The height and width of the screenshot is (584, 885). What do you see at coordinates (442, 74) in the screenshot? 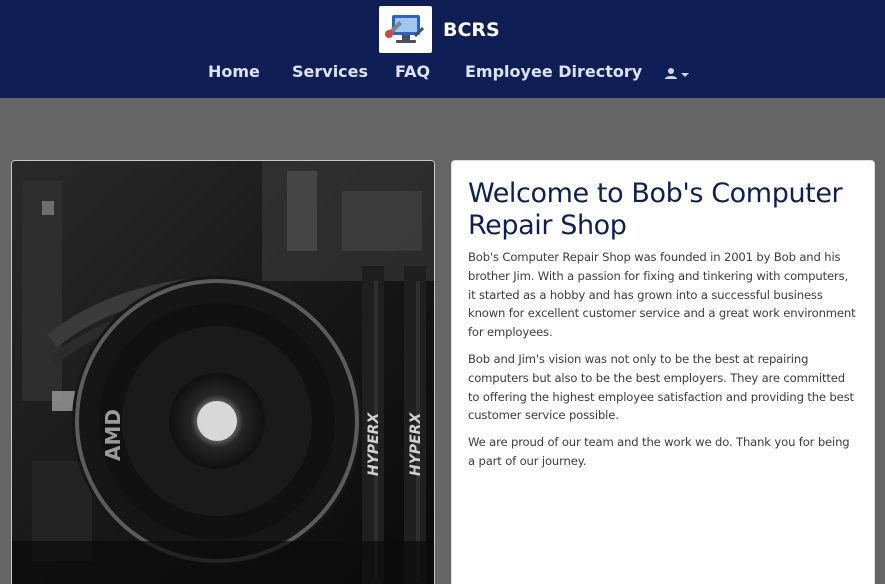
I see `main-nav: Home Services FAQ Employee Directory` at bounding box center [442, 74].